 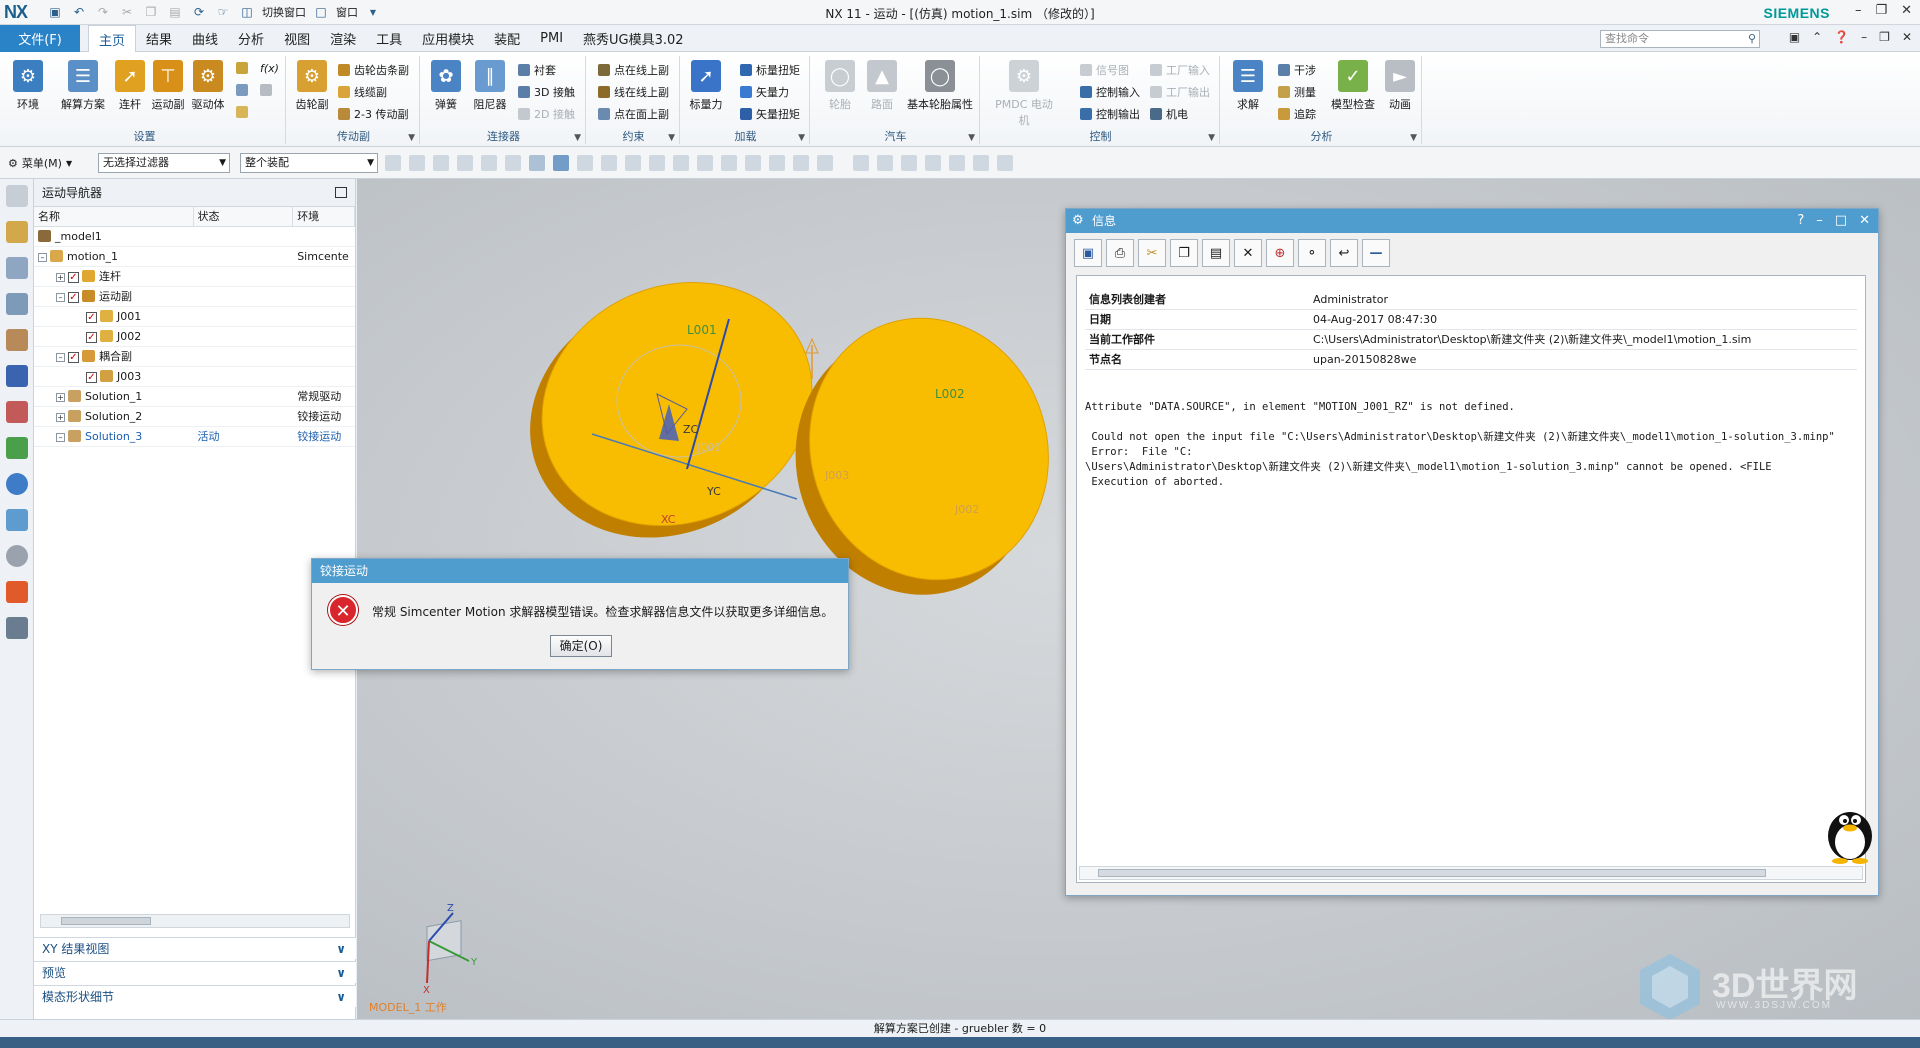 What do you see at coordinates (1110, 114) in the screenshot?
I see `control-output-button: 控制输出` at bounding box center [1110, 114].